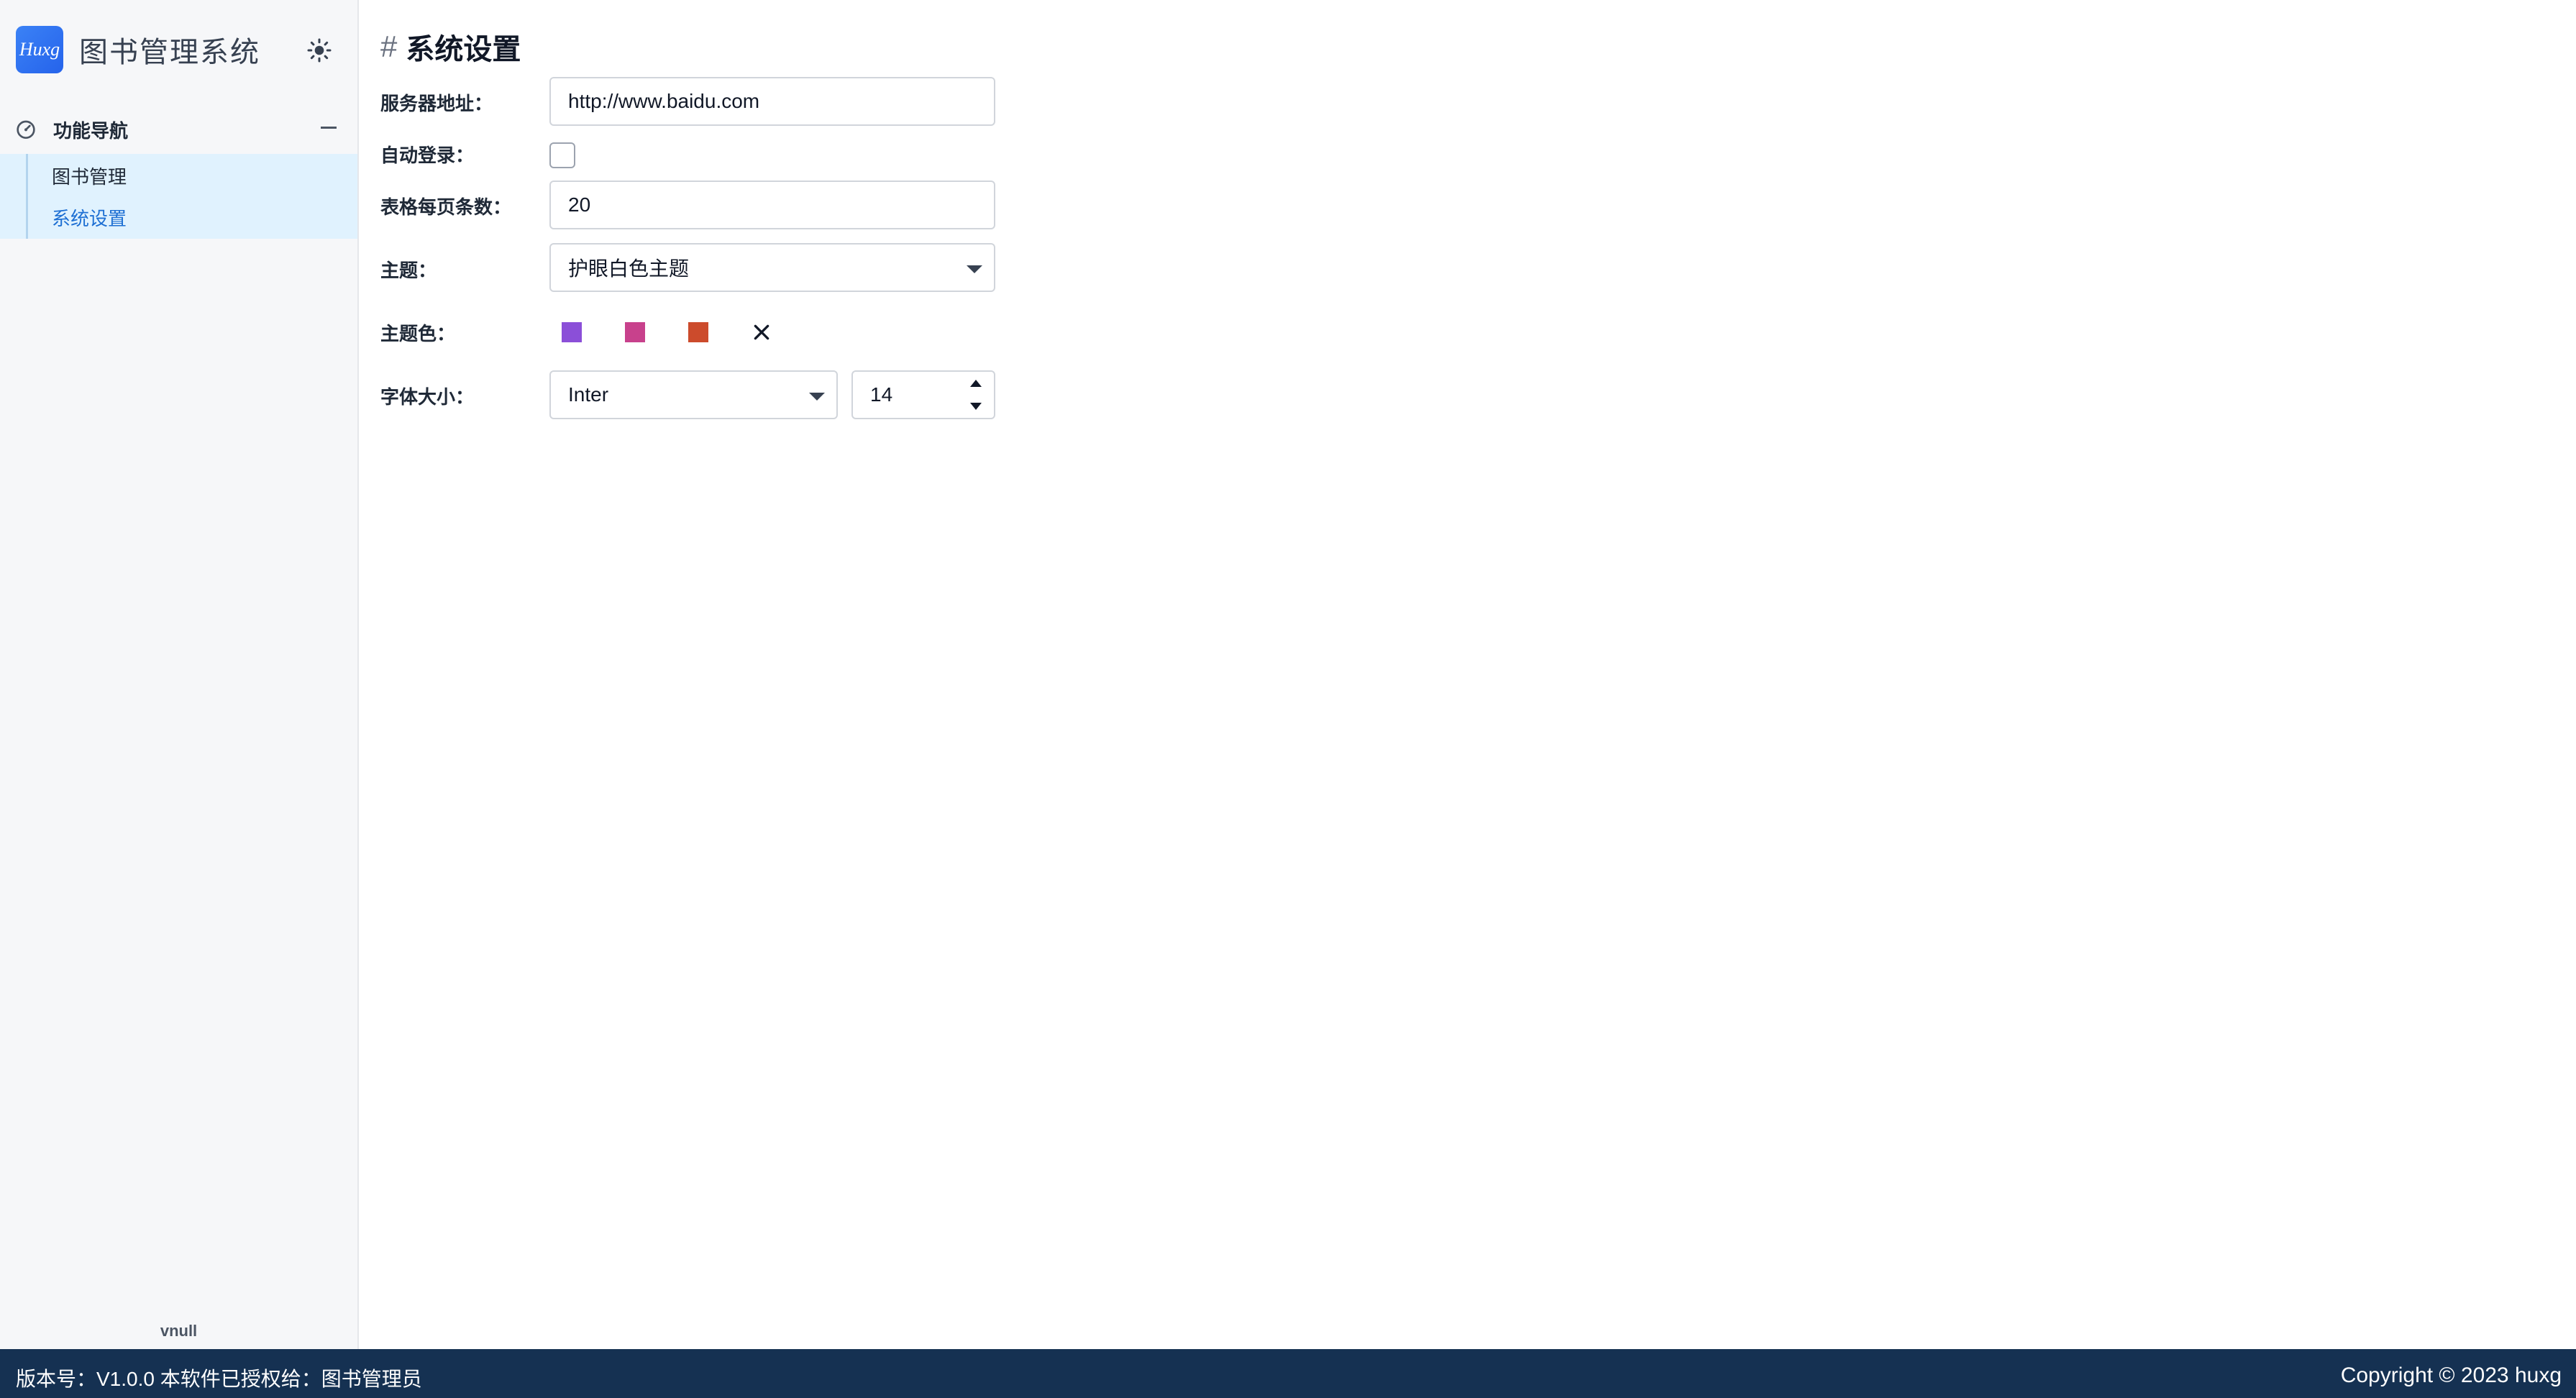 The image size is (2576, 1398). I want to click on caret-up-icon, so click(976, 383).